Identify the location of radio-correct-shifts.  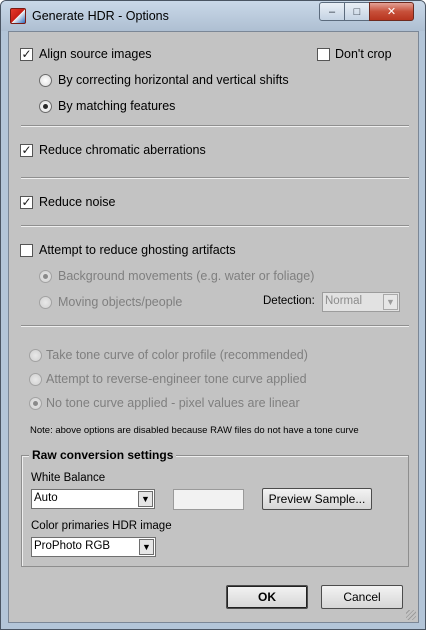
(45, 80).